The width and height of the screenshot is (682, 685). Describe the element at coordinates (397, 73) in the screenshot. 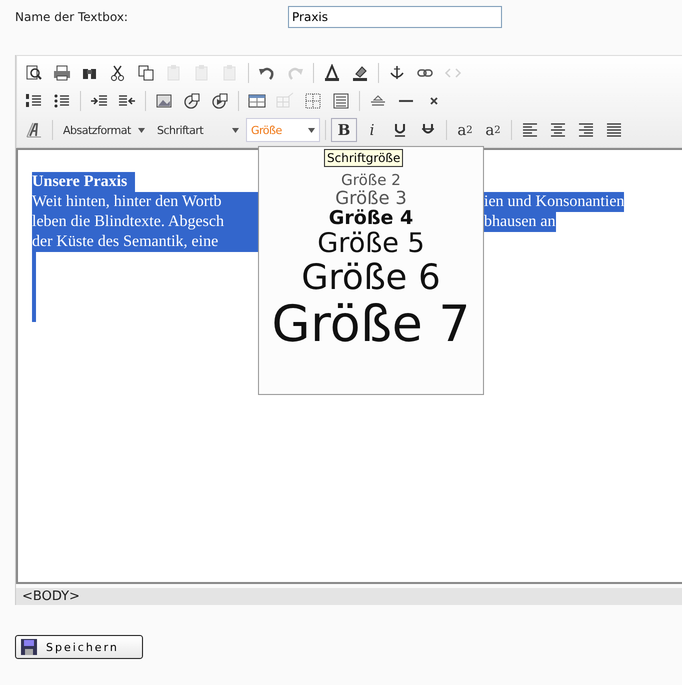

I see `anchor-icon` at that location.